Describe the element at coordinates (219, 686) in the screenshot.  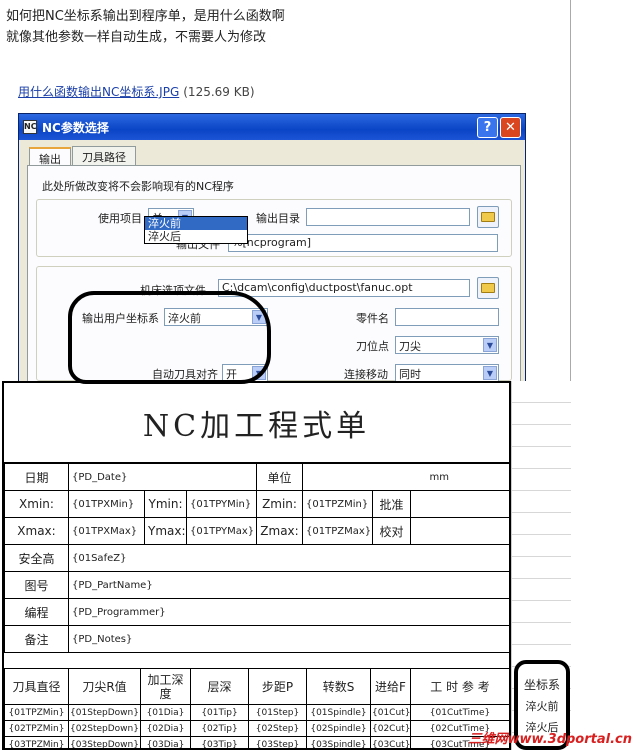
I see `tool-header: 层深` at that location.